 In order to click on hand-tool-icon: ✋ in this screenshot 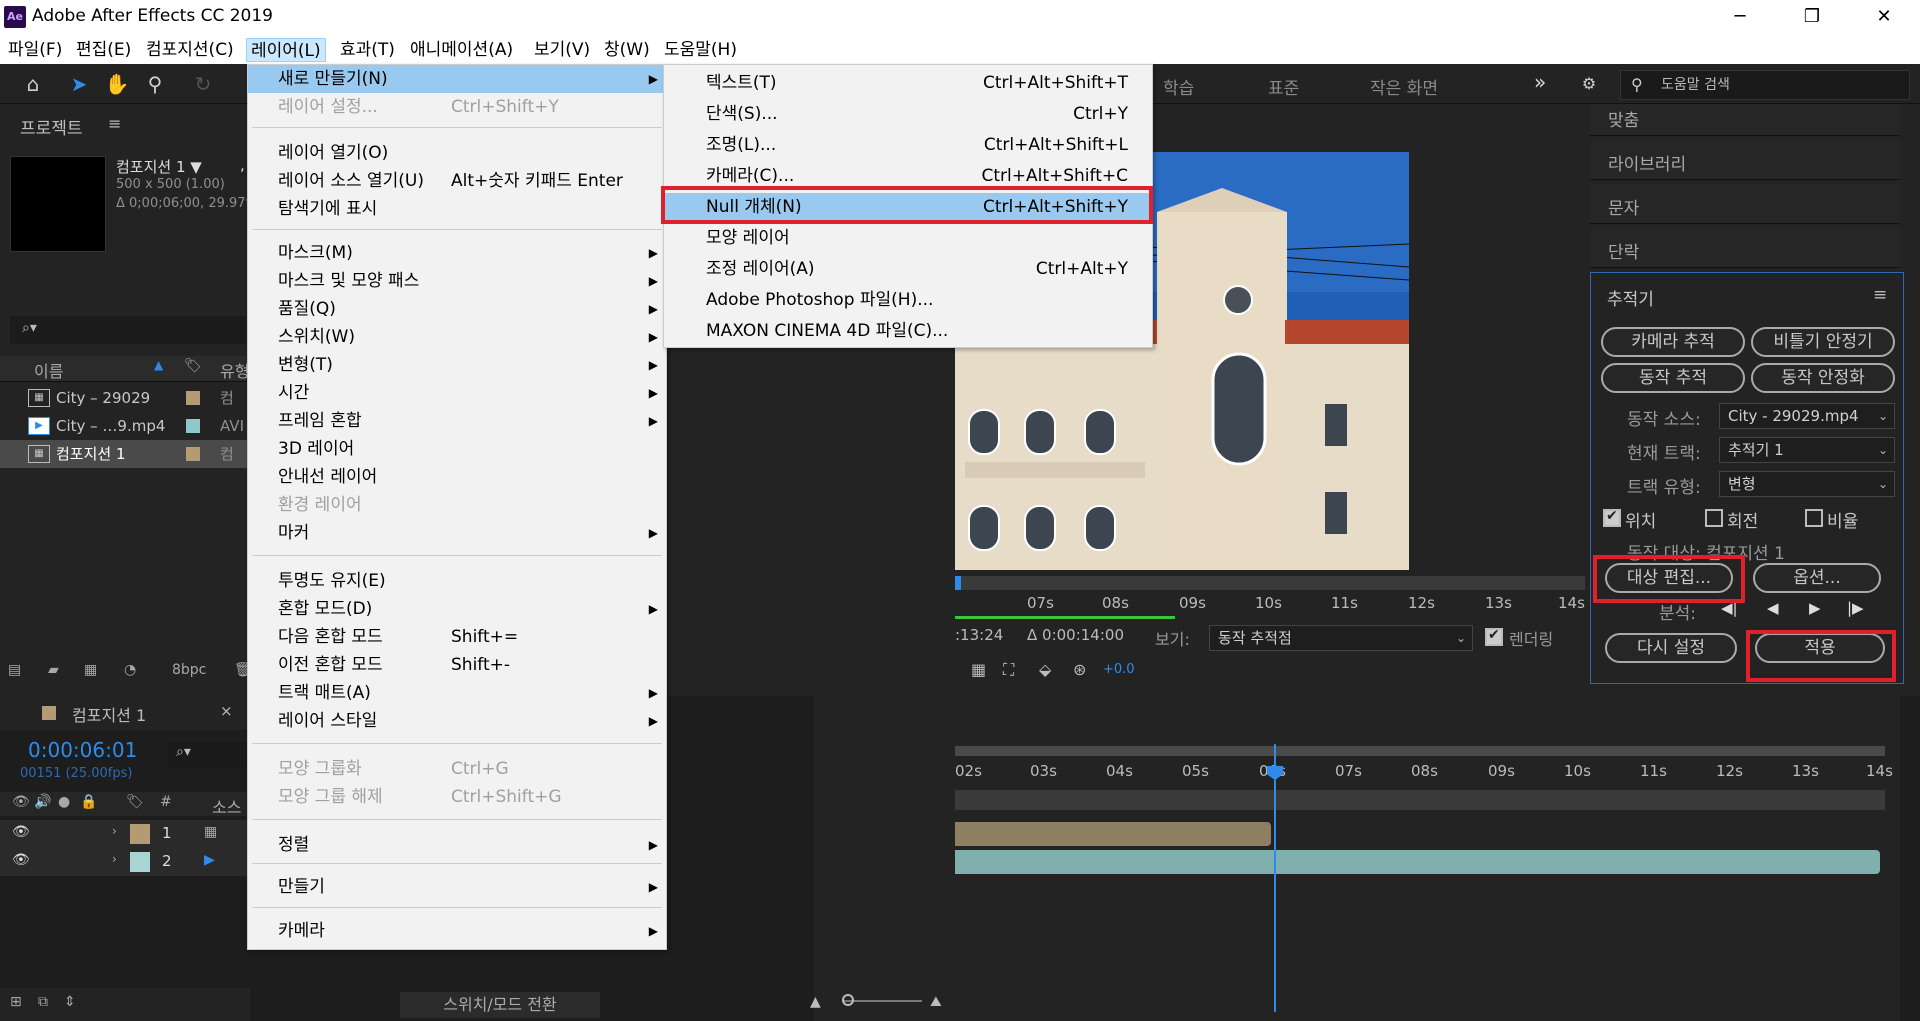, I will do `click(117, 84)`.